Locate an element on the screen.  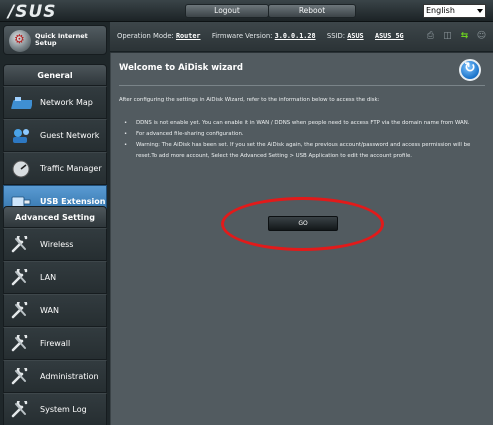
language-value: English is located at coordinates (440, 10).